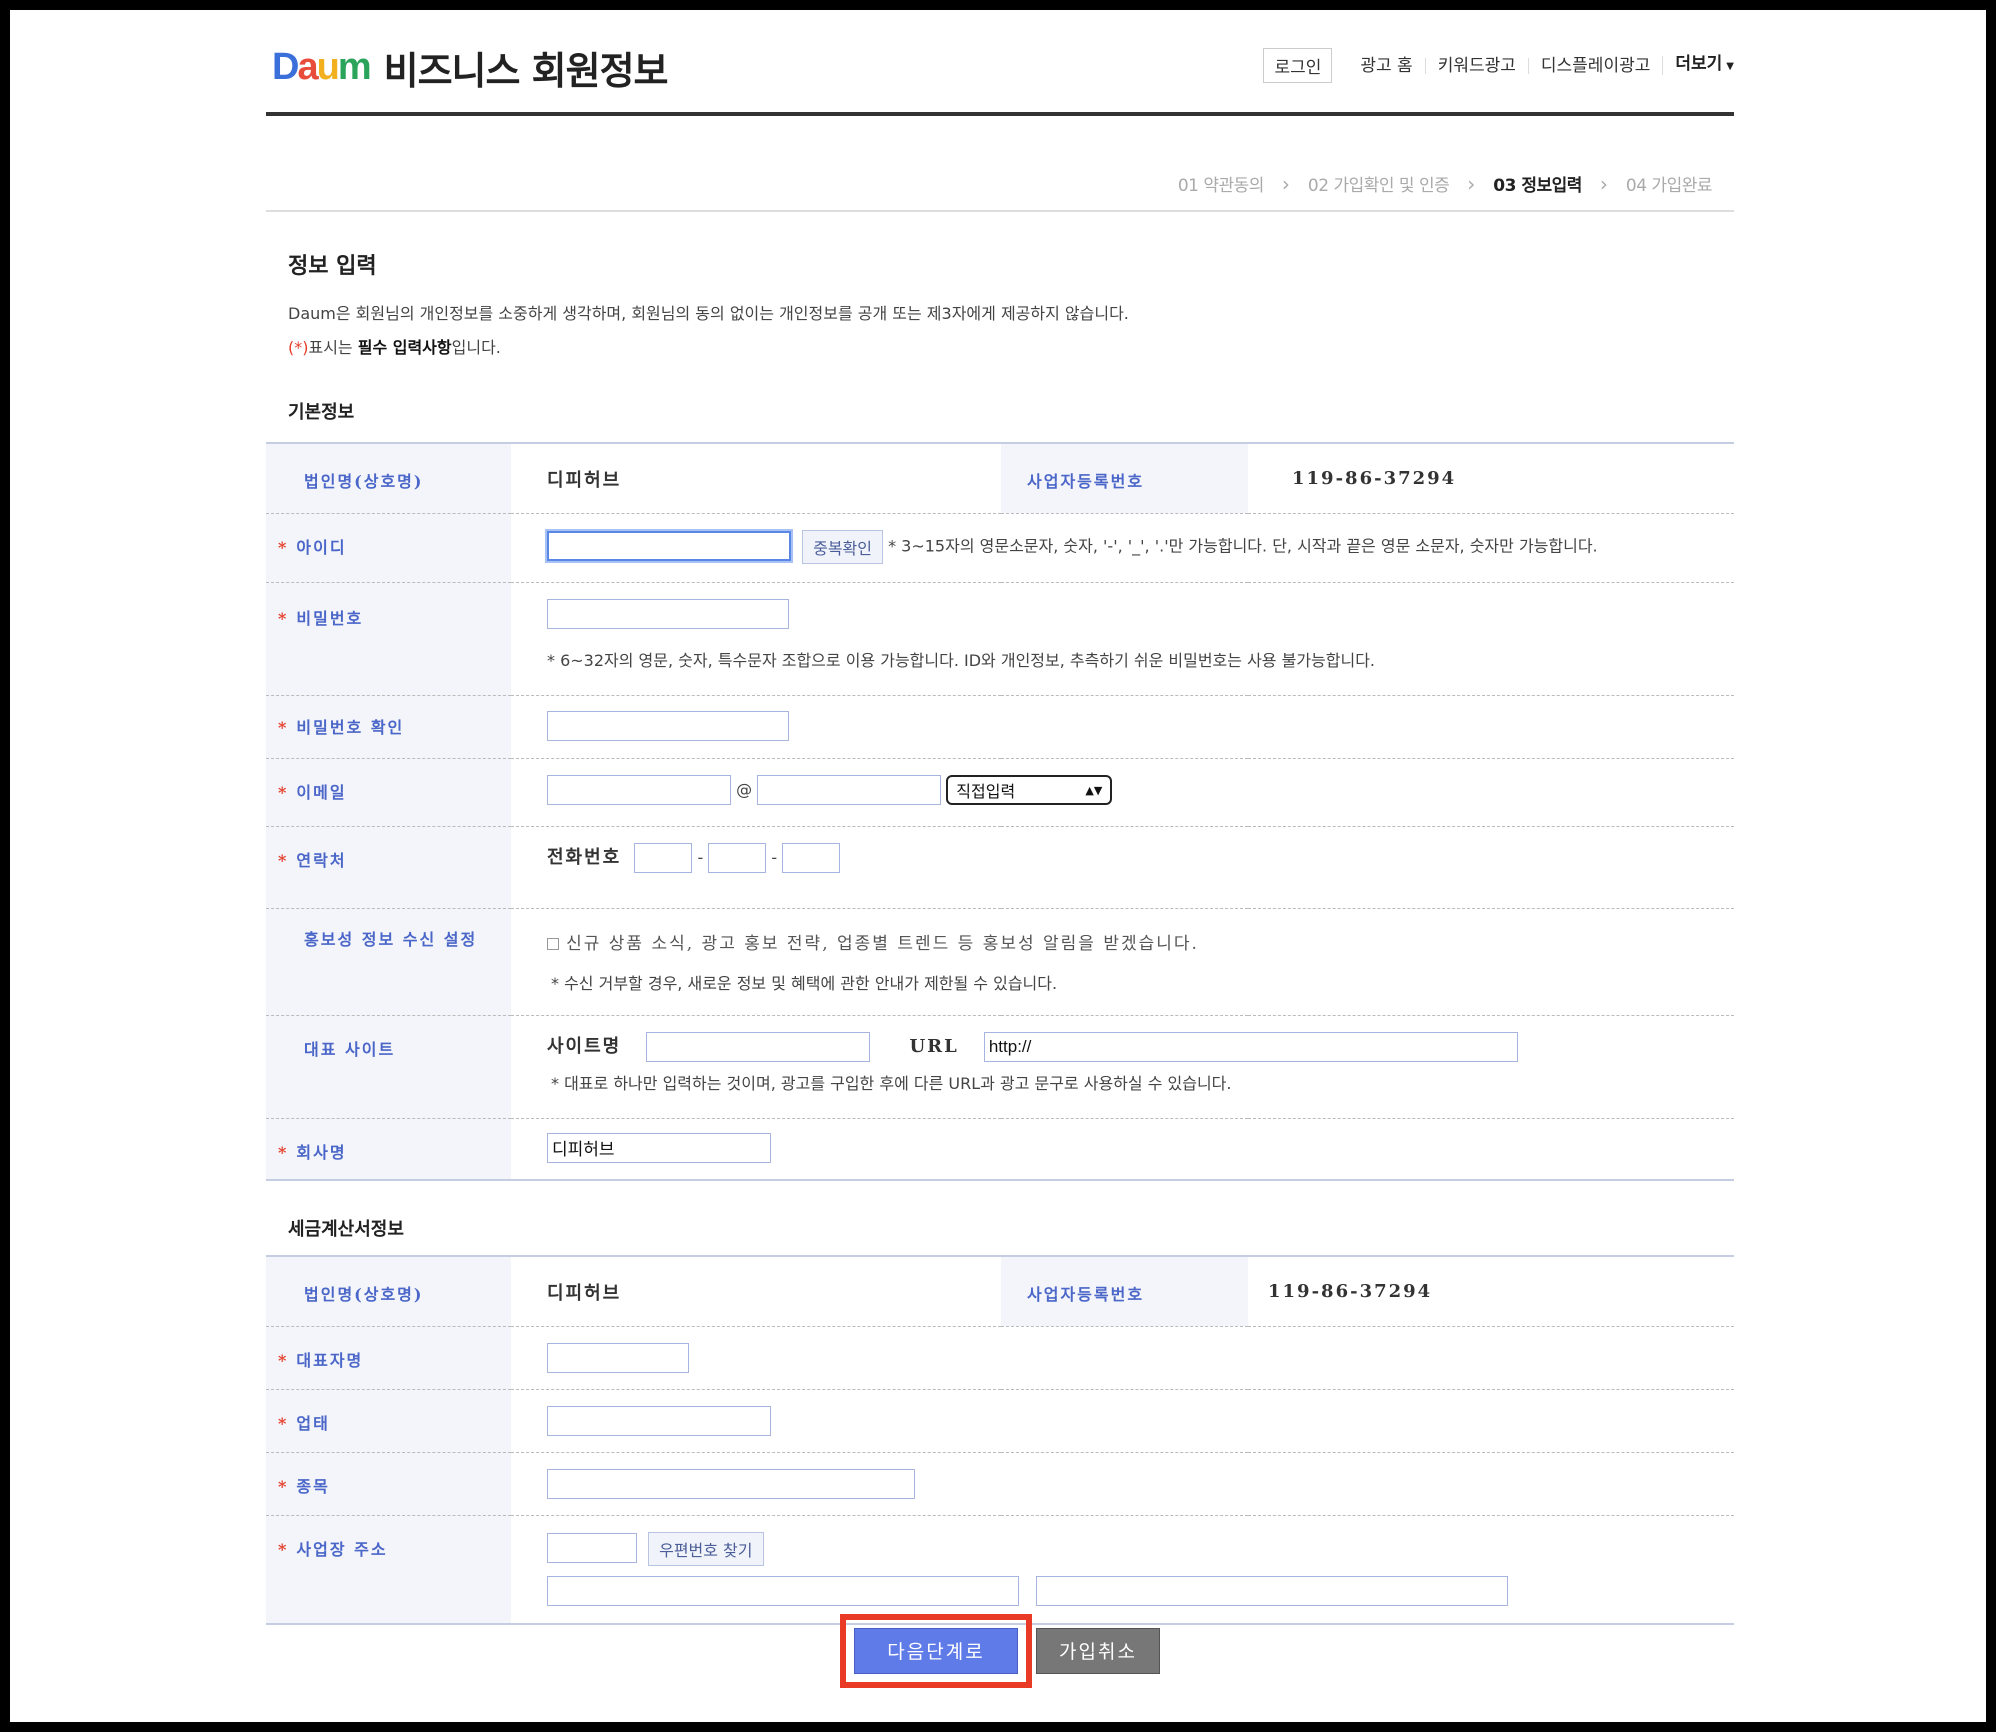  I want to click on next-step-button: 다음단계로, so click(936, 1651).